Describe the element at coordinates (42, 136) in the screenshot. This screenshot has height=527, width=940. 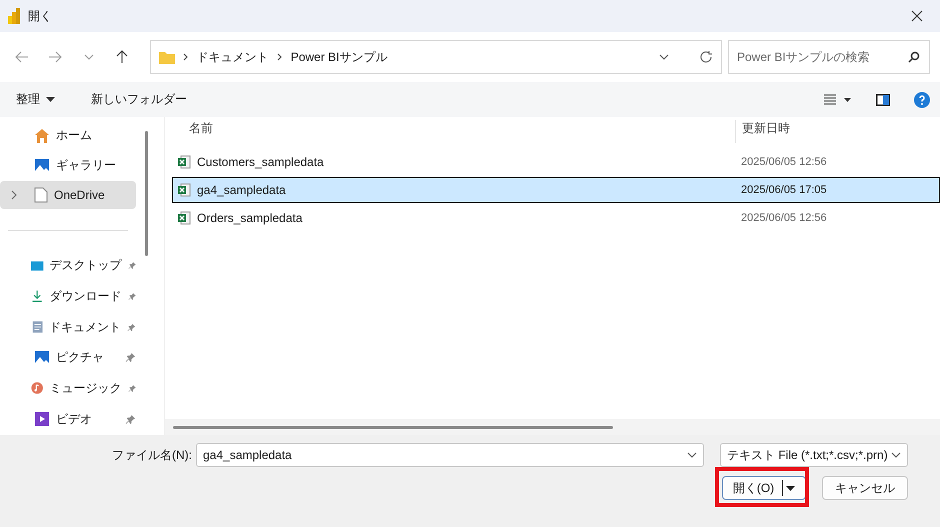
I see `house-icon` at that location.